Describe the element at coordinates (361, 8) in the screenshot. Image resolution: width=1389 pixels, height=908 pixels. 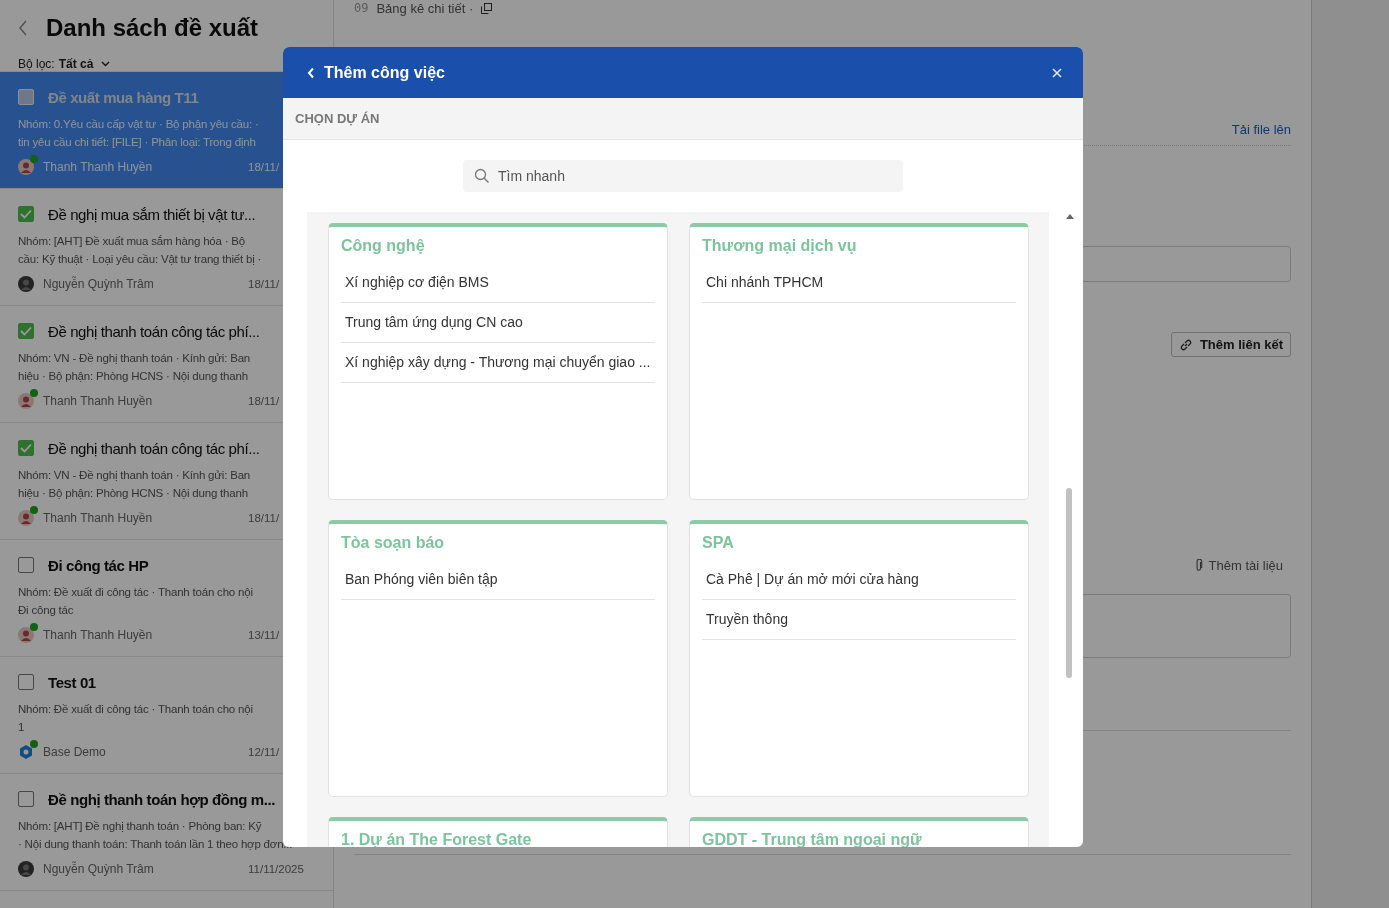
I see `row-number: 09` at that location.